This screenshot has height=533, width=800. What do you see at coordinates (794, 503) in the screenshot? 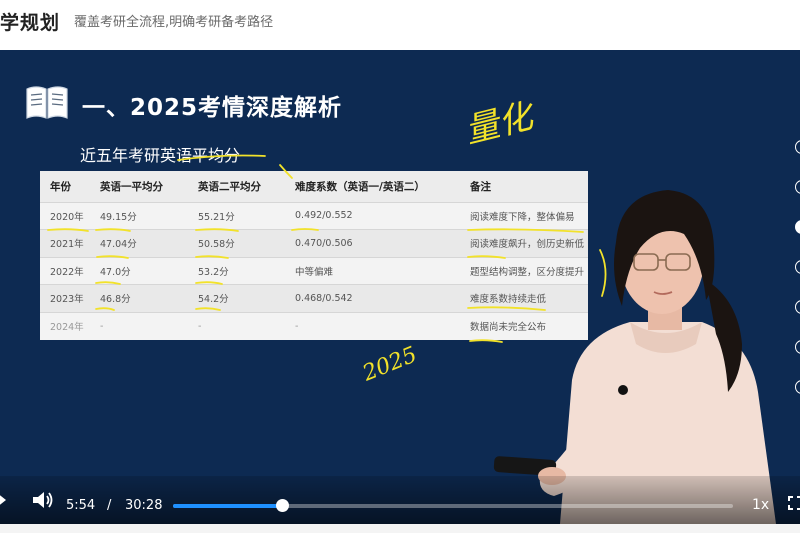
I see `fullscreen-icon` at bounding box center [794, 503].